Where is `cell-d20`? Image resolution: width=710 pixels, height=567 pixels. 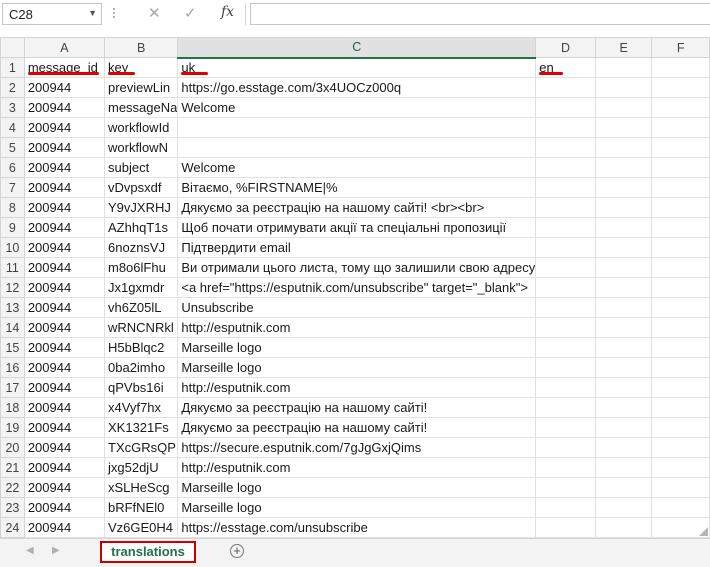
cell-d20 is located at coordinates (565, 447).